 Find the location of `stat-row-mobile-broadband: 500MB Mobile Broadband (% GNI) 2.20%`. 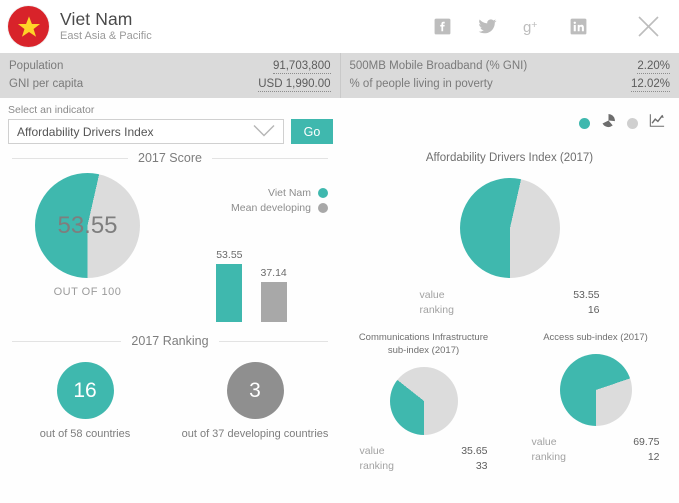

stat-row-mobile-broadband: 500MB Mobile Broadband (% GNI) 2.20% is located at coordinates (509, 67).